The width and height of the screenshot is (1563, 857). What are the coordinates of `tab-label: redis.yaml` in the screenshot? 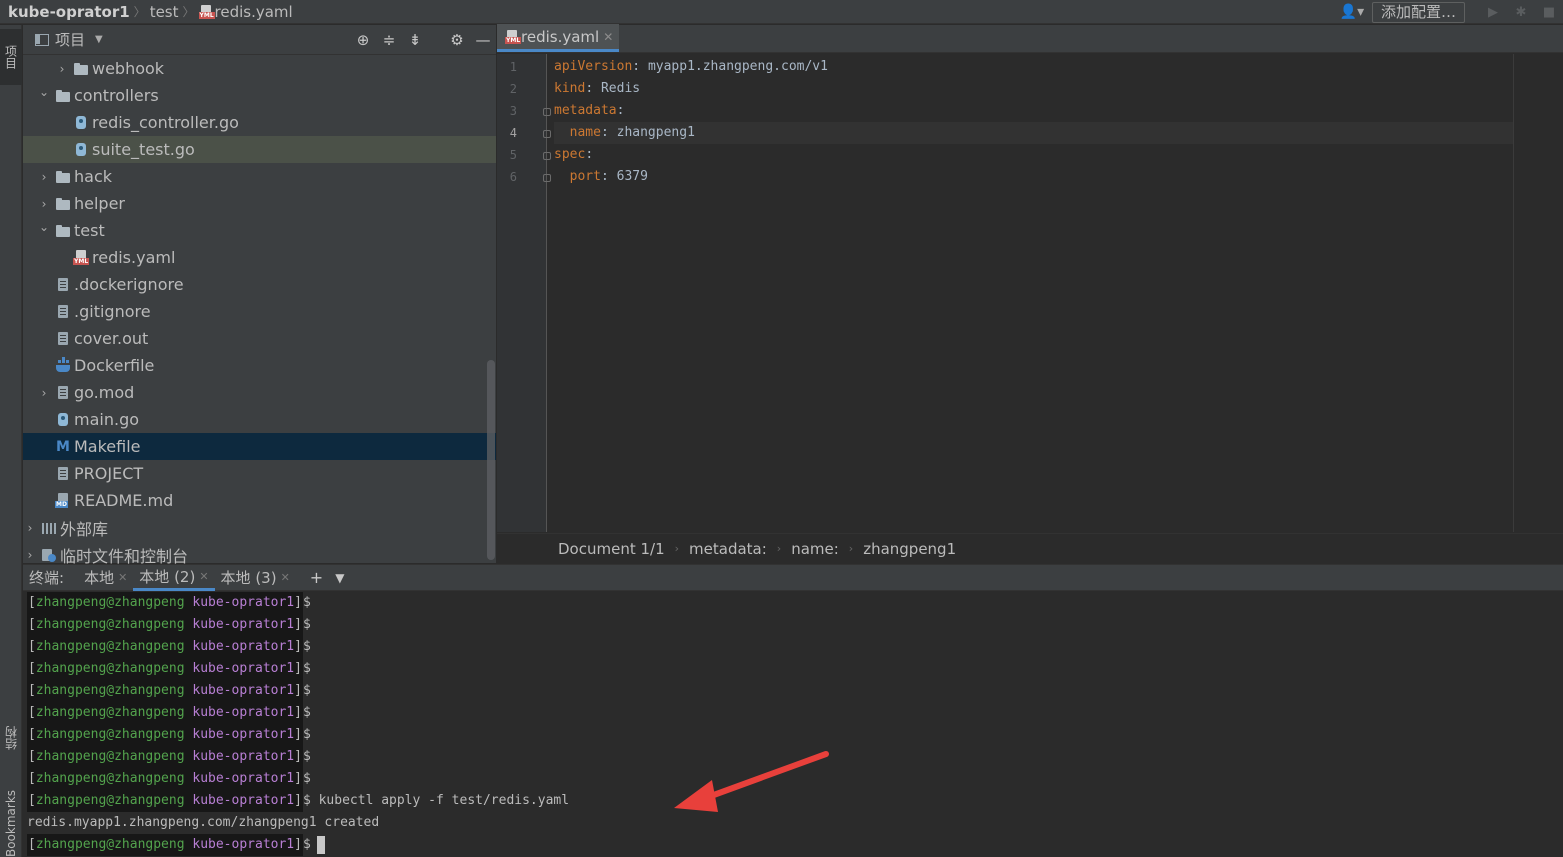 It's located at (560, 36).